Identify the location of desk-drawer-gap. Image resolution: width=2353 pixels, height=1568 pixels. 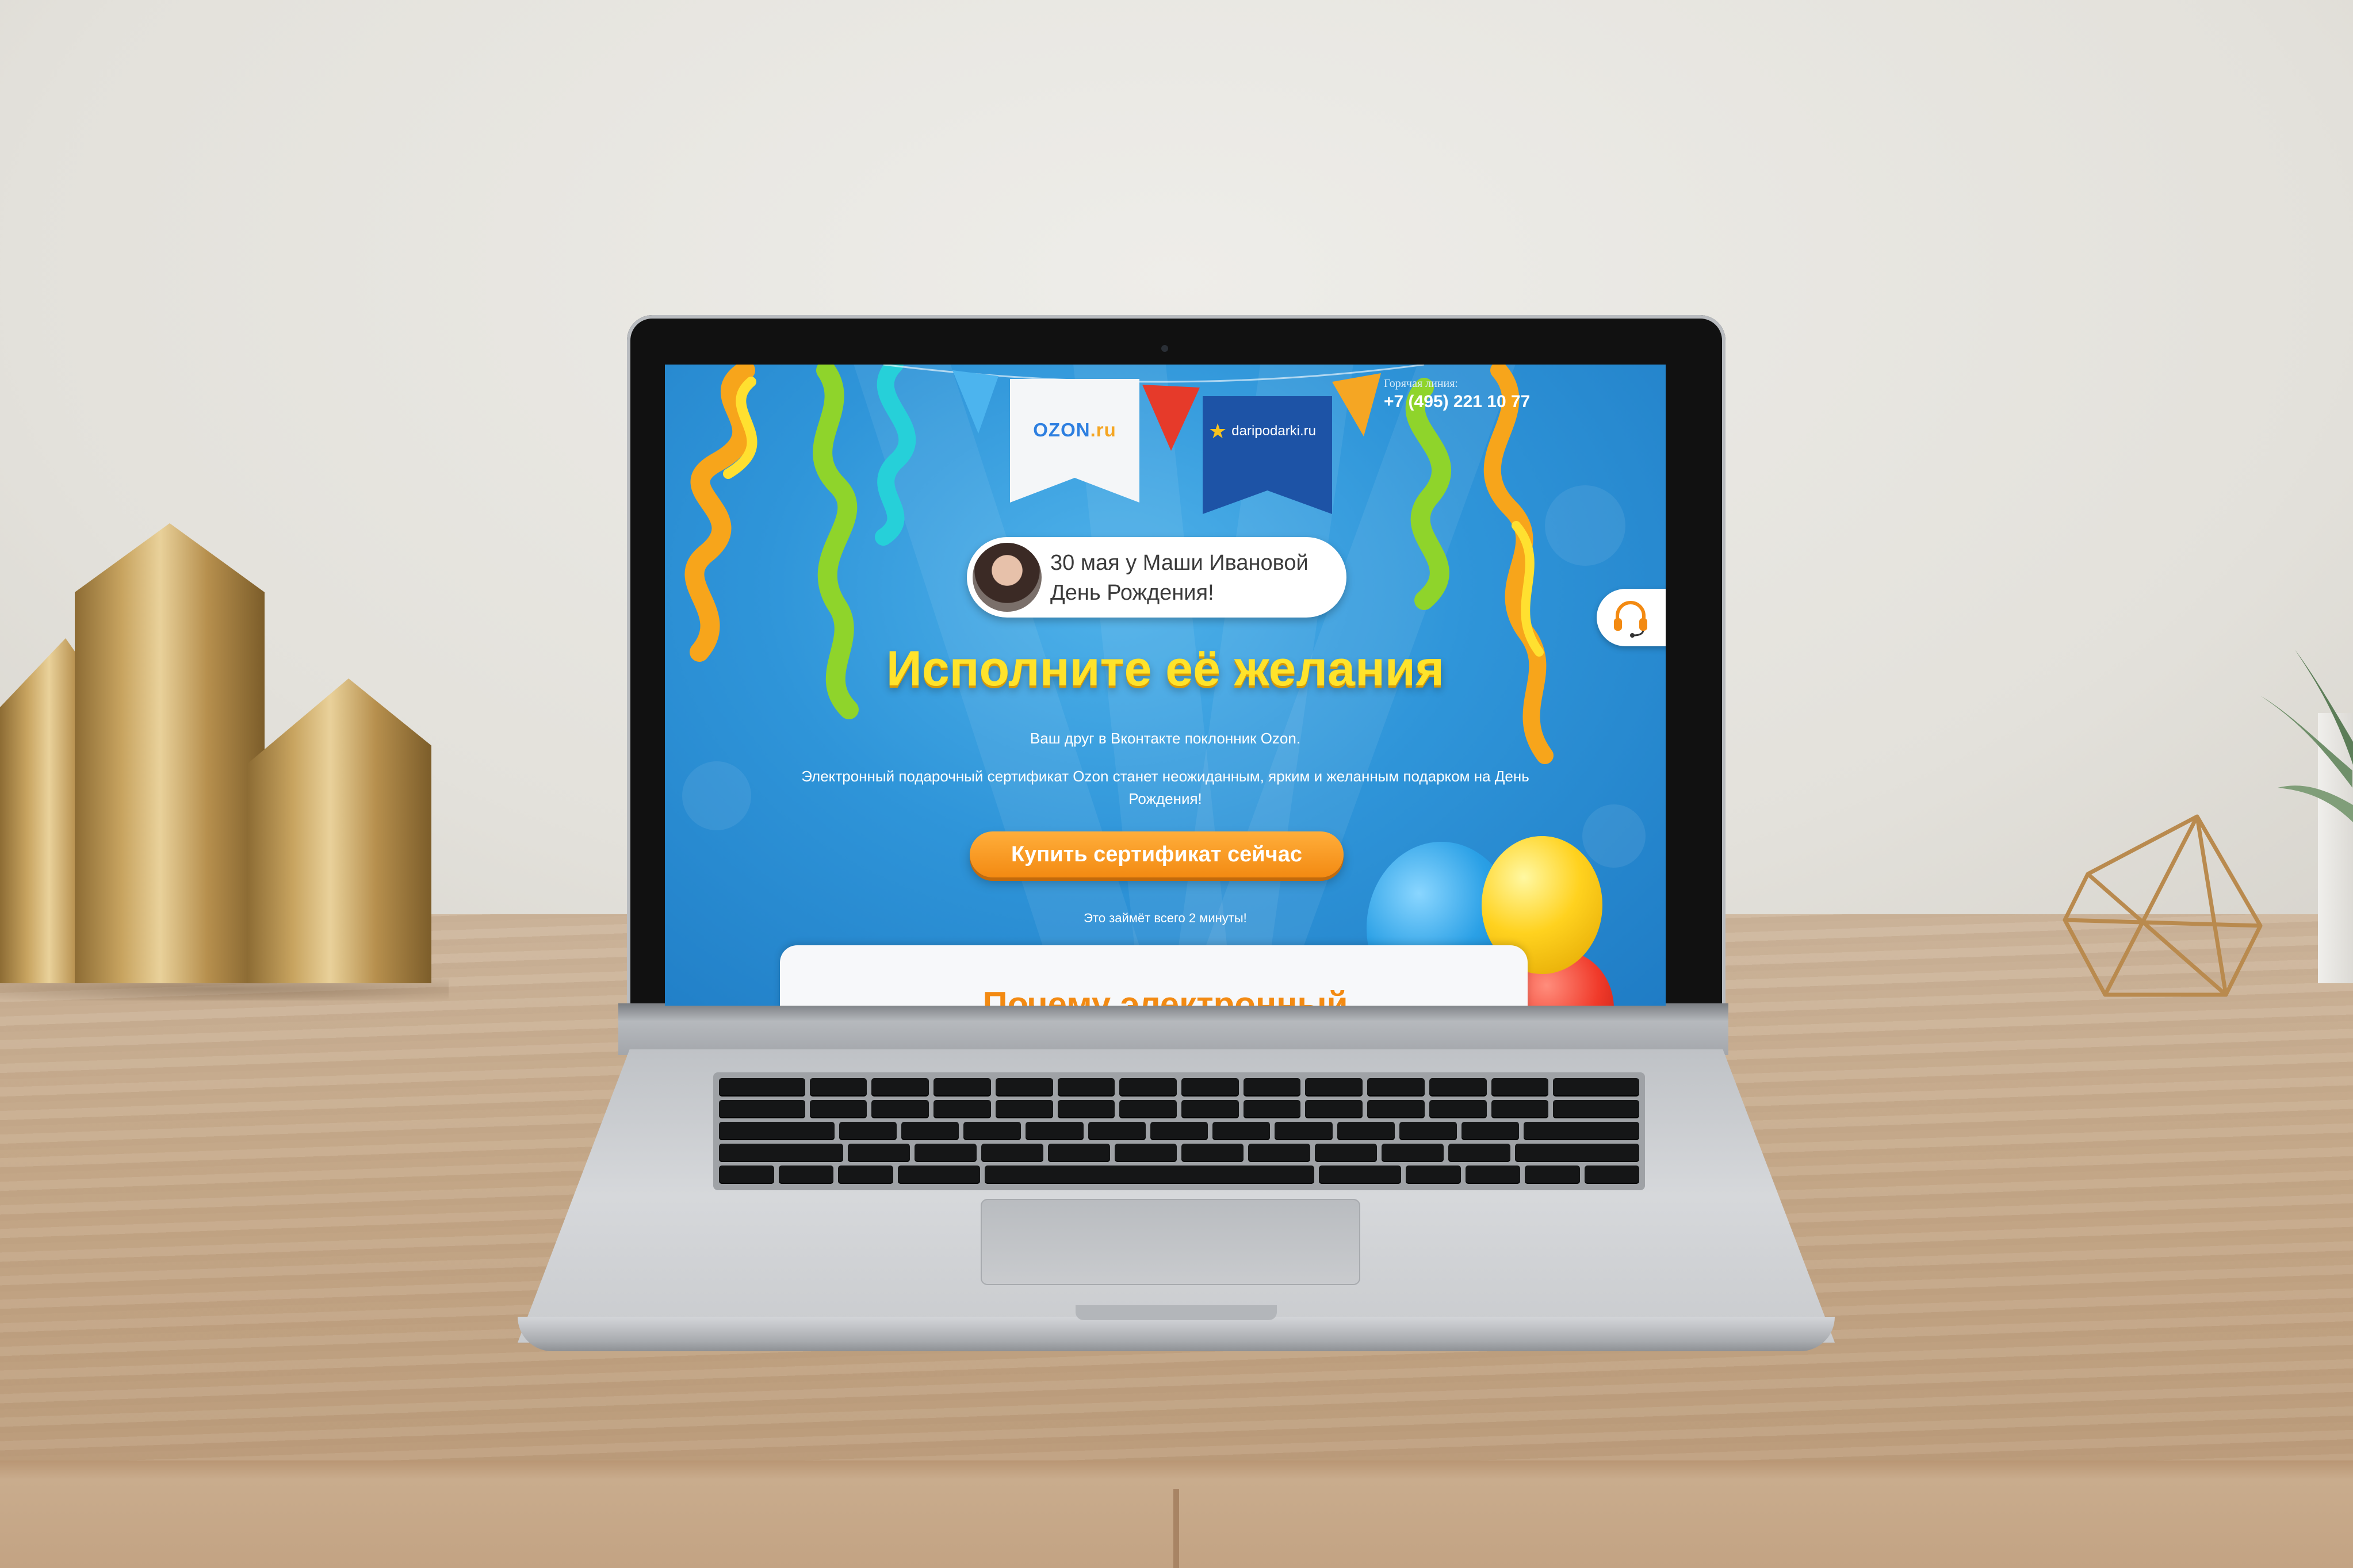
(1176, 1528).